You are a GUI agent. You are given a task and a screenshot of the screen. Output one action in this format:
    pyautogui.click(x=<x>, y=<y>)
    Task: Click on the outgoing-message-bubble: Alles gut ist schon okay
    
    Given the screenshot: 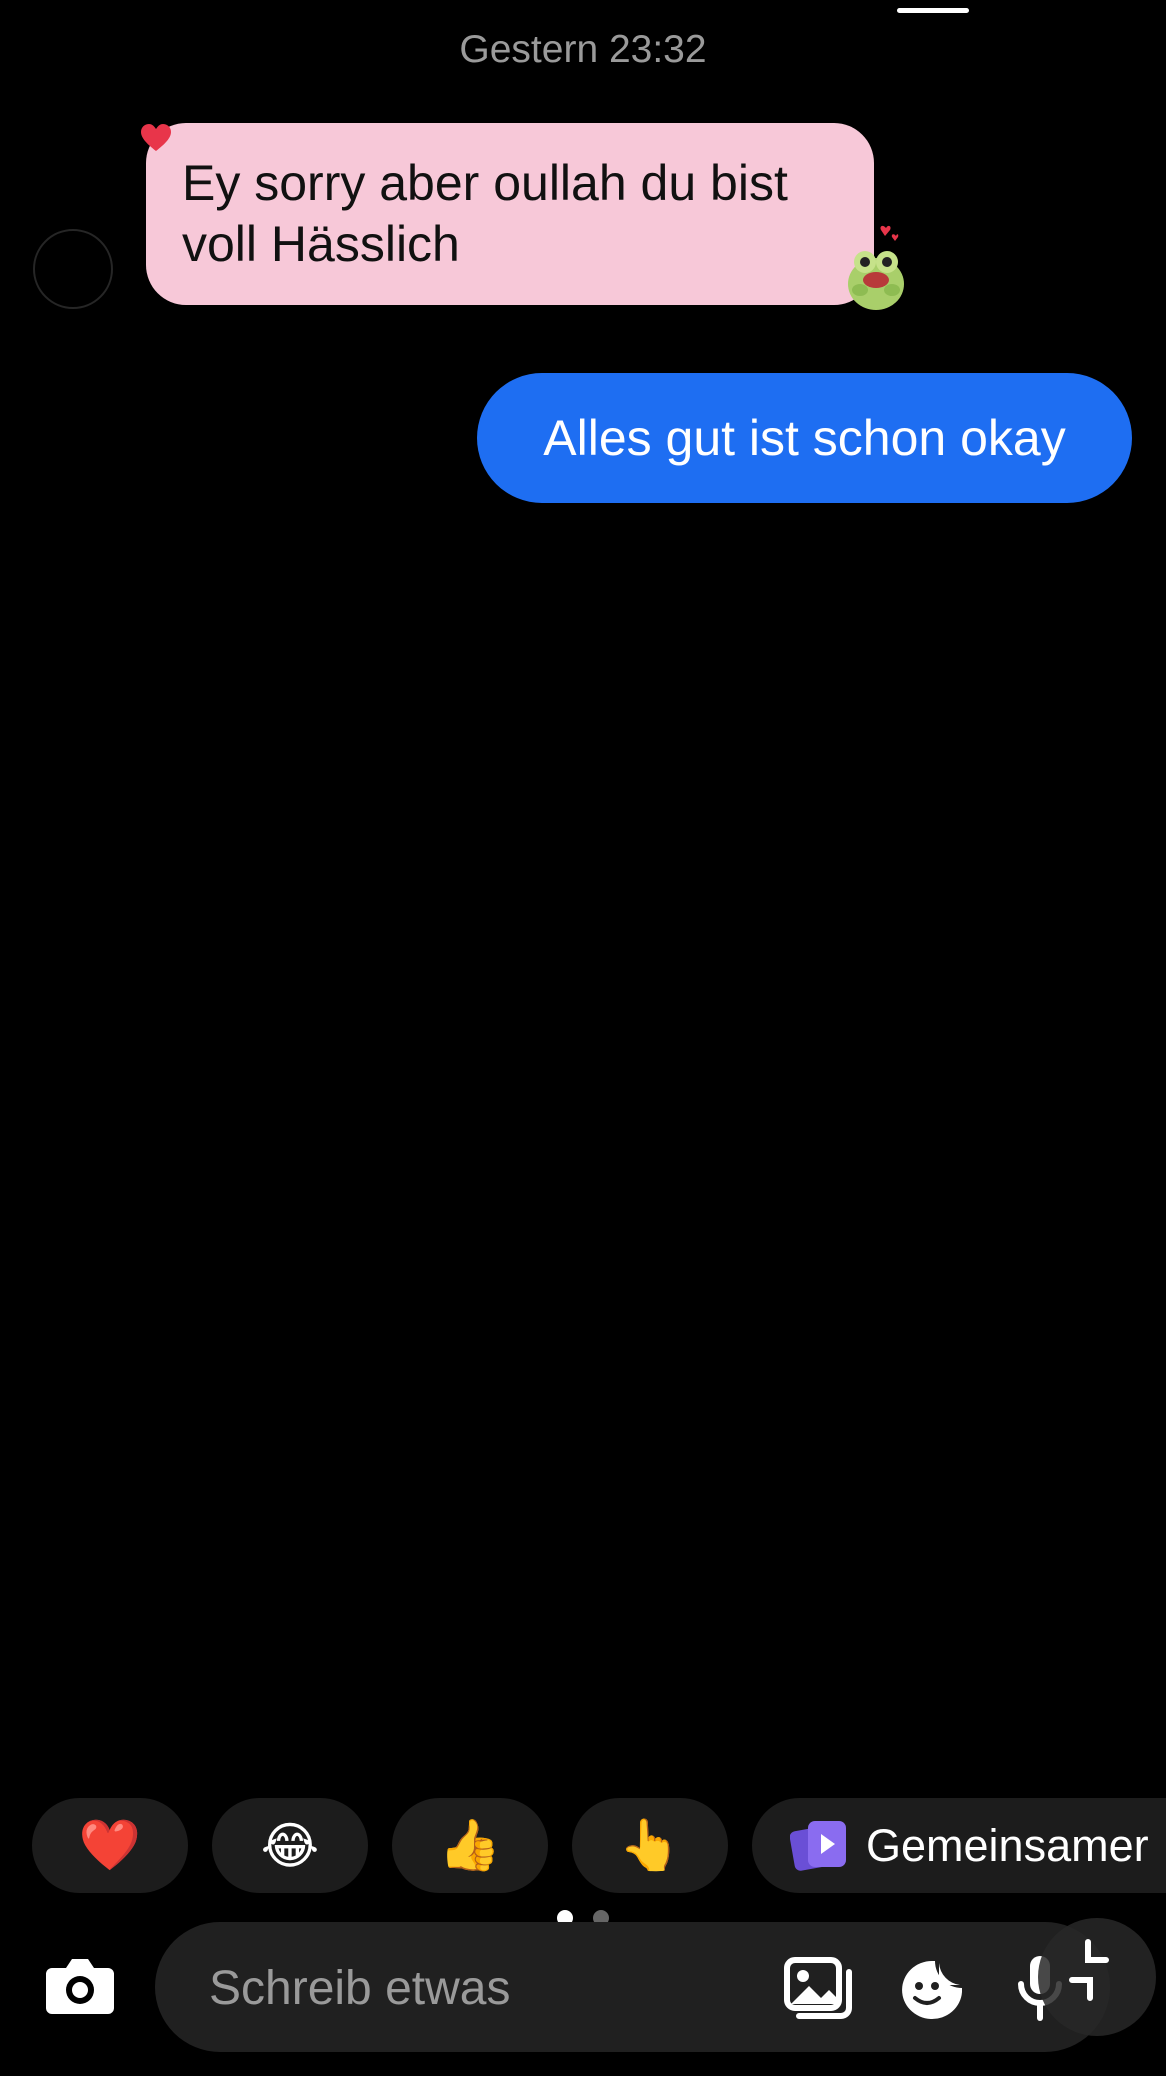 What is the action you would take?
    pyautogui.click(x=804, y=438)
    